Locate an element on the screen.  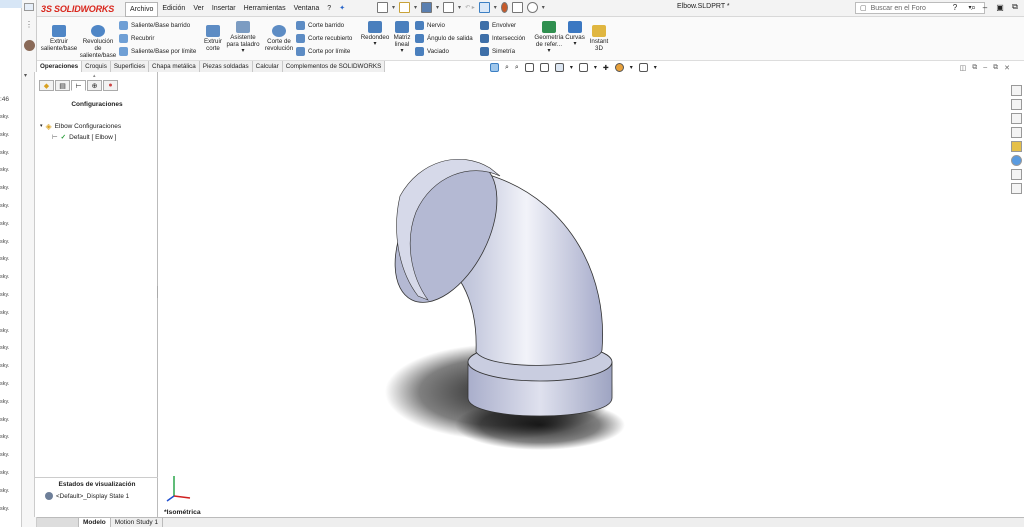
wrap-button: Envolver is located at coordinates (498, 25).